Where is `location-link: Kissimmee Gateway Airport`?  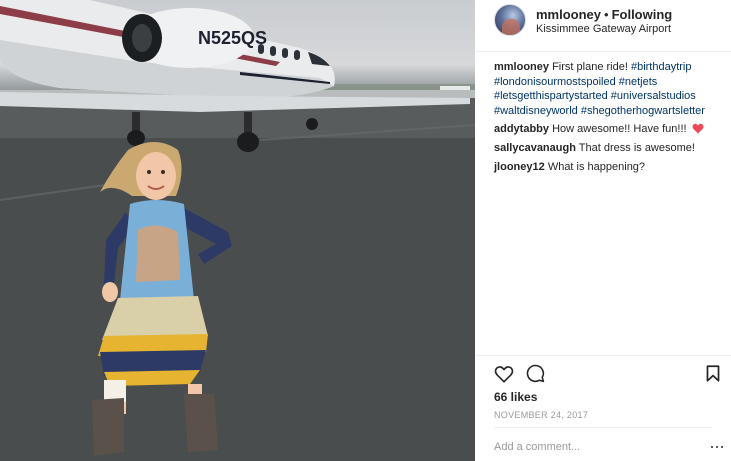
location-link: Kissimmee Gateway Airport is located at coordinates (603, 29).